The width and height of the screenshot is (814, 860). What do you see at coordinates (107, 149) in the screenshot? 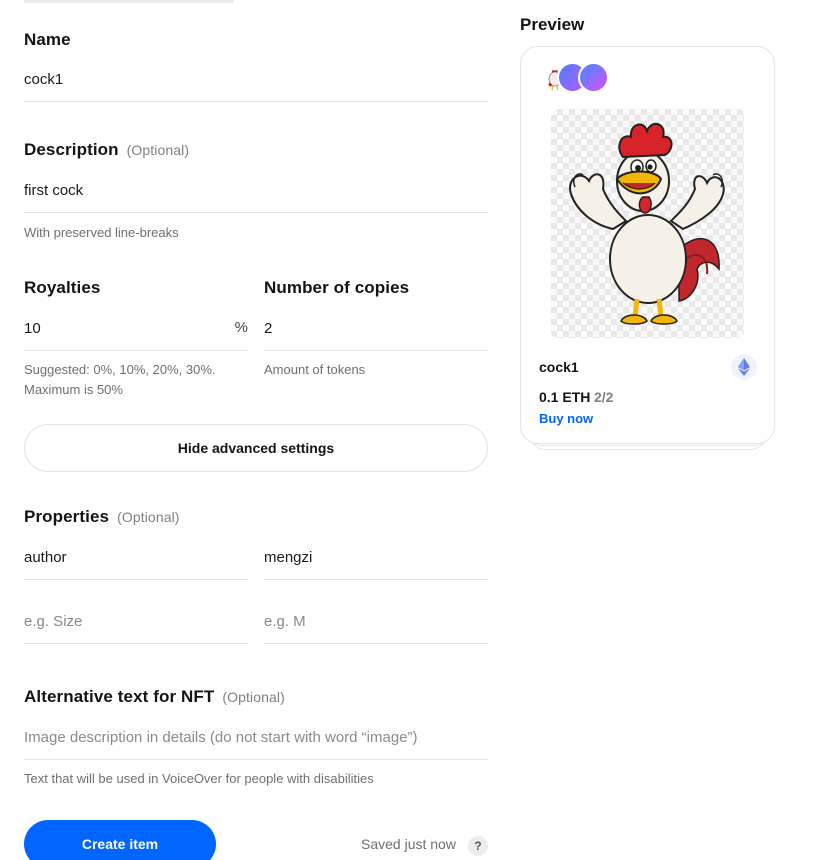
I see `description-label: Description (Optional)` at bounding box center [107, 149].